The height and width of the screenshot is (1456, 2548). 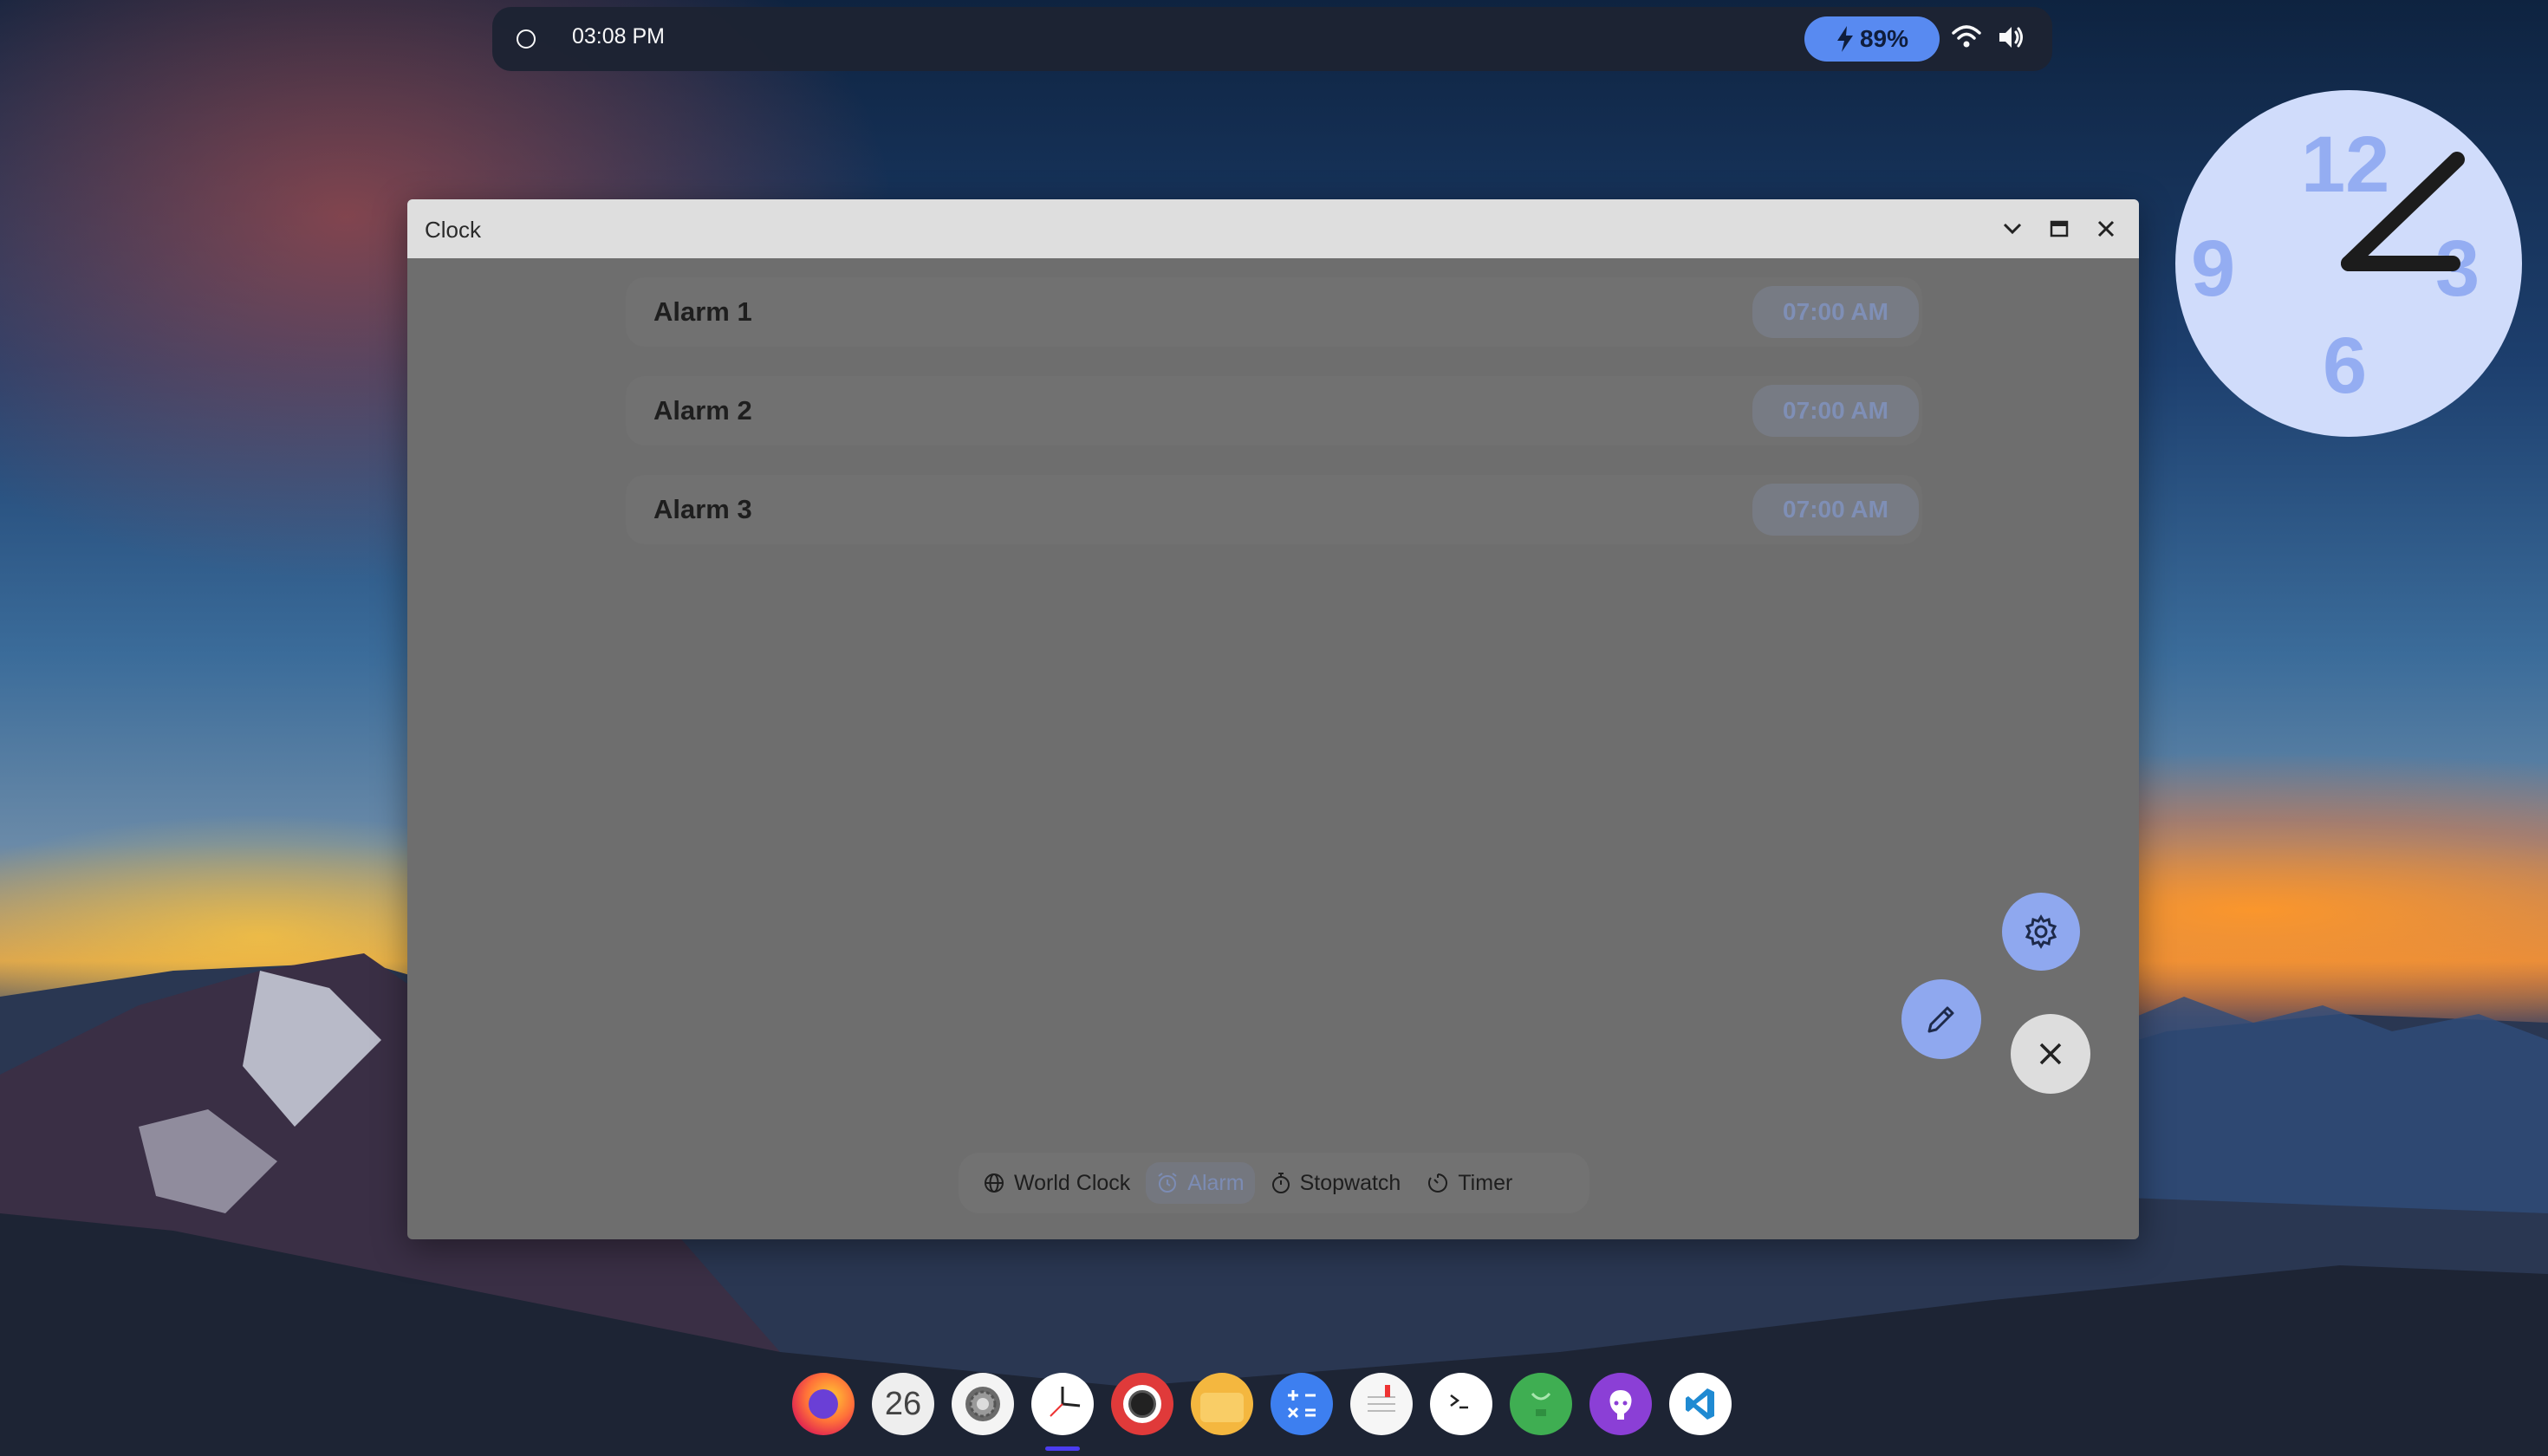 What do you see at coordinates (1273, 228) in the screenshot?
I see `window-titlebar: Clock` at bounding box center [1273, 228].